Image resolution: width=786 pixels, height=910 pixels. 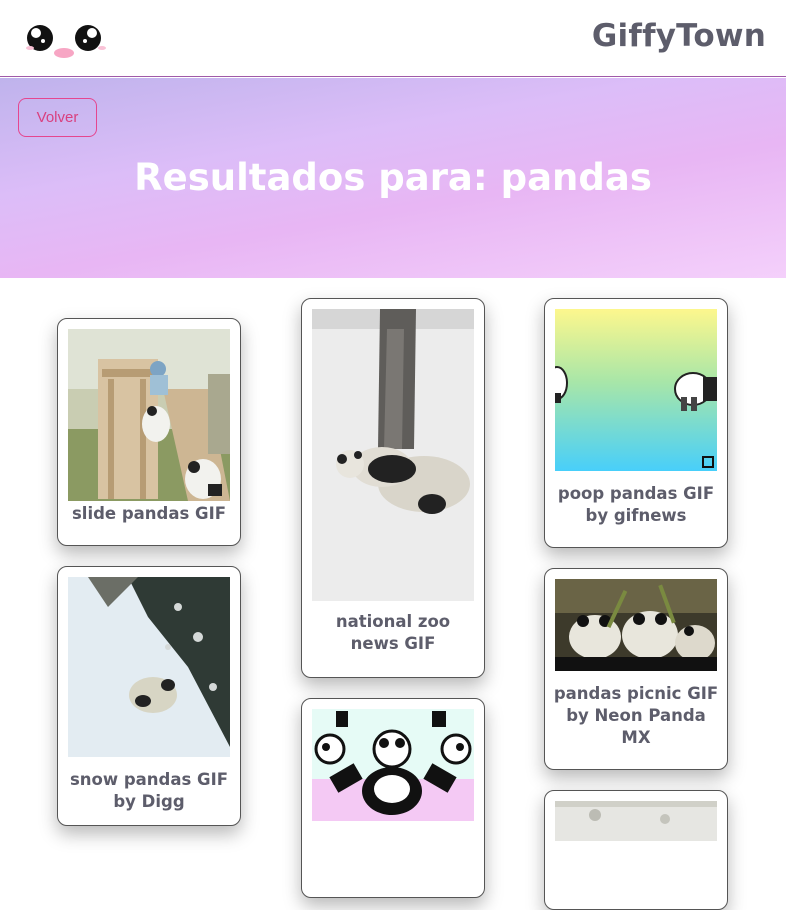 I want to click on gif-caption: national zoo news GIF, so click(x=393, y=632).